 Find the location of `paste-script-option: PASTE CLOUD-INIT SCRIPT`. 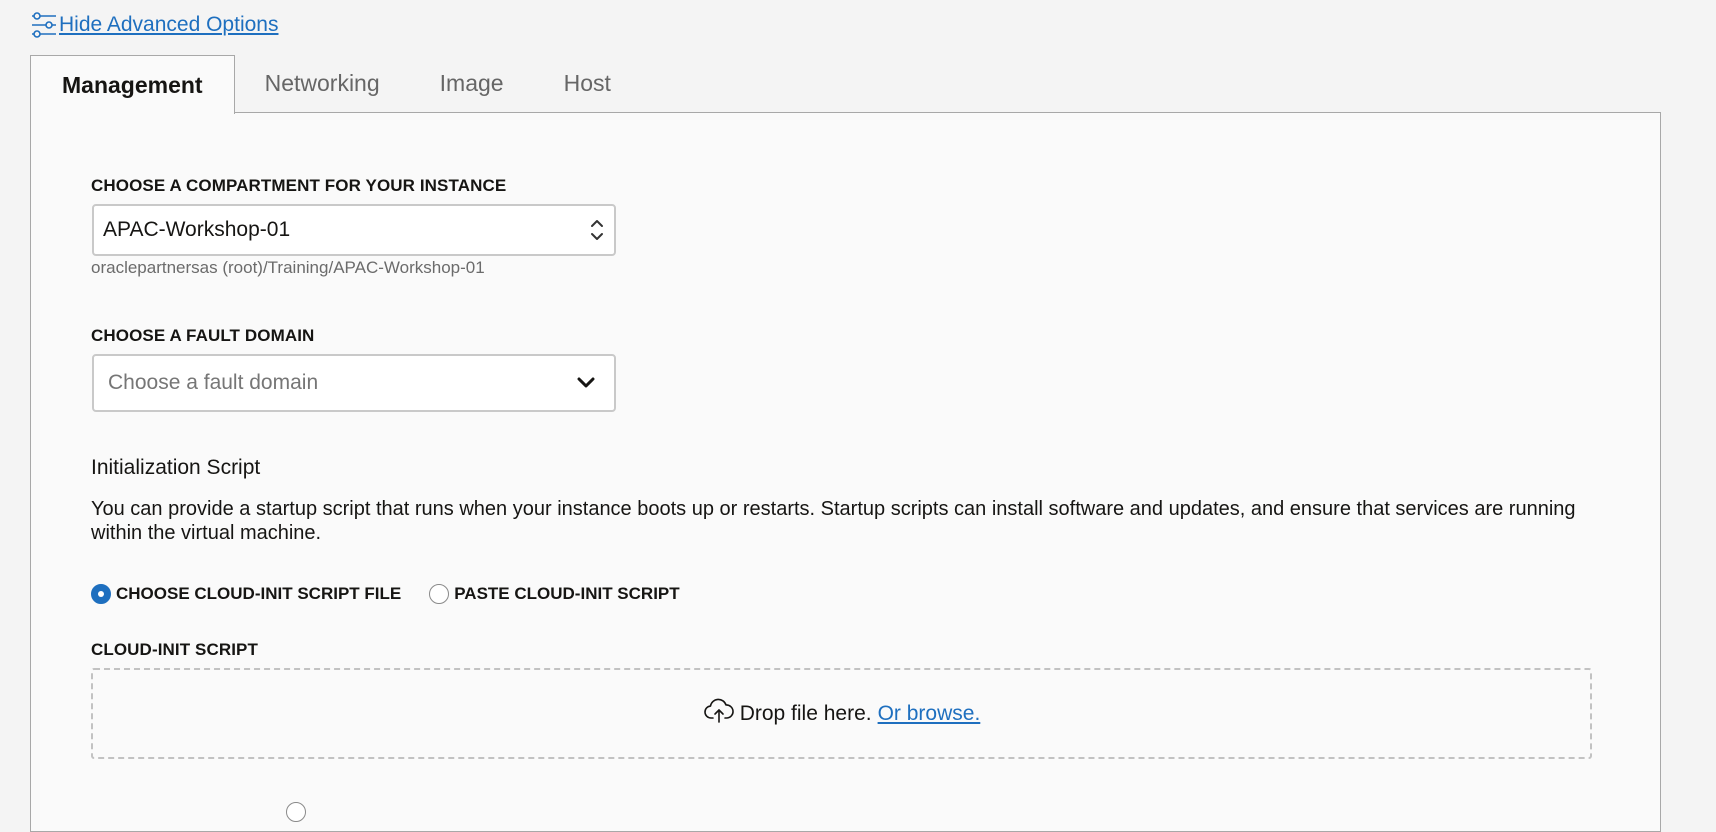

paste-script-option: PASTE CLOUD-INIT SCRIPT is located at coordinates (554, 594).